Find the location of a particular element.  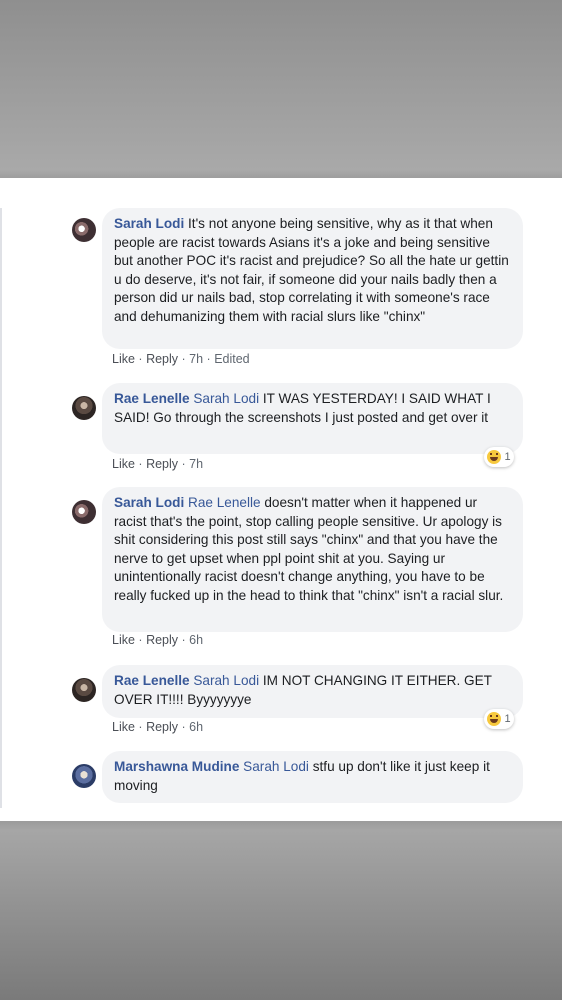

thread-rule is located at coordinates (1, 508).